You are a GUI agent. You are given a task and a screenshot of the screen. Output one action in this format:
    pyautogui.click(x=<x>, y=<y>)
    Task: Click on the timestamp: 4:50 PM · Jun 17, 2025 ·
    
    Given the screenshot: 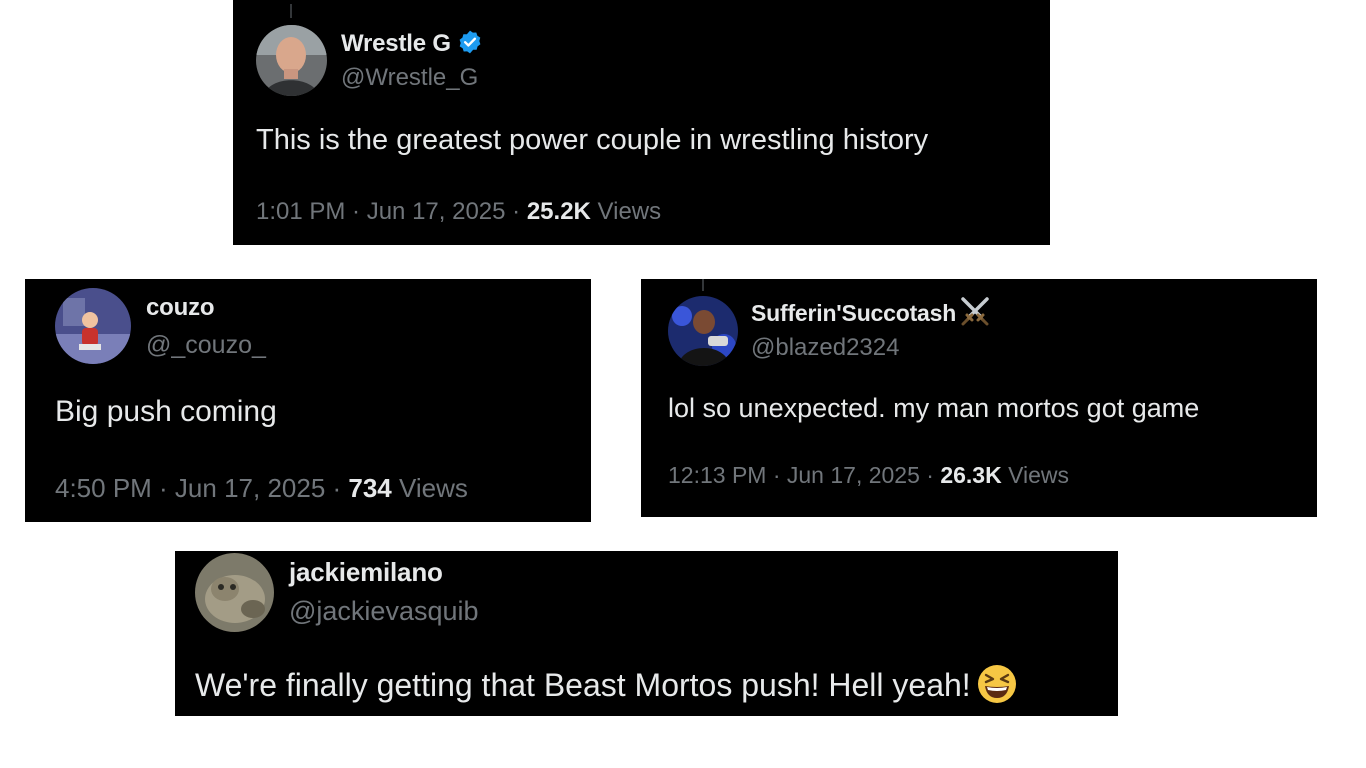 What is the action you would take?
    pyautogui.click(x=201, y=488)
    